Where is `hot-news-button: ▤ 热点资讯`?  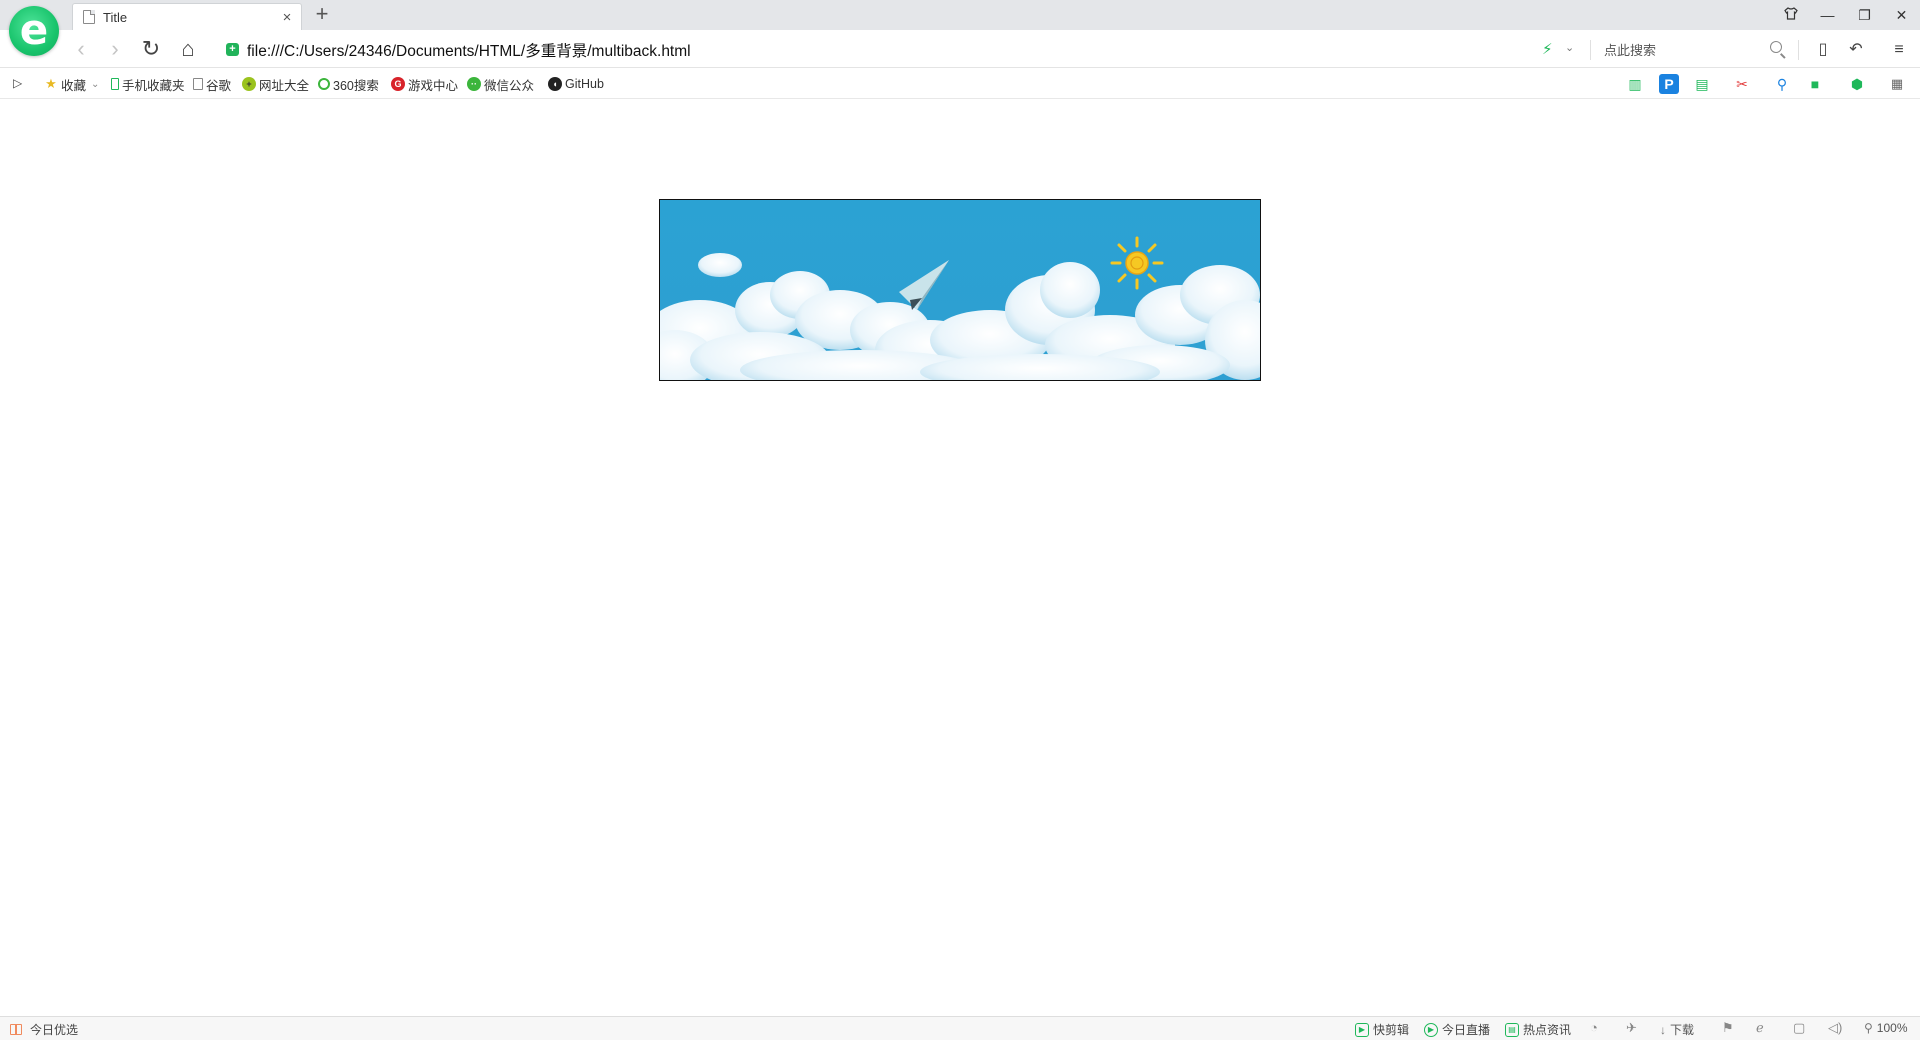
hot-news-button: ▤ 热点资讯 is located at coordinates (1538, 1029).